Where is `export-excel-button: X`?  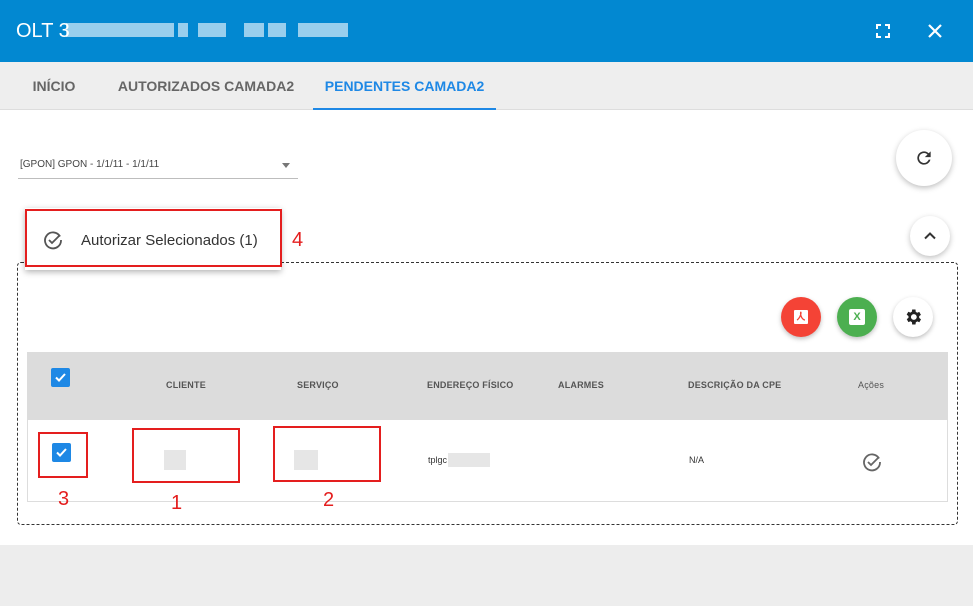
export-excel-button: X is located at coordinates (857, 317).